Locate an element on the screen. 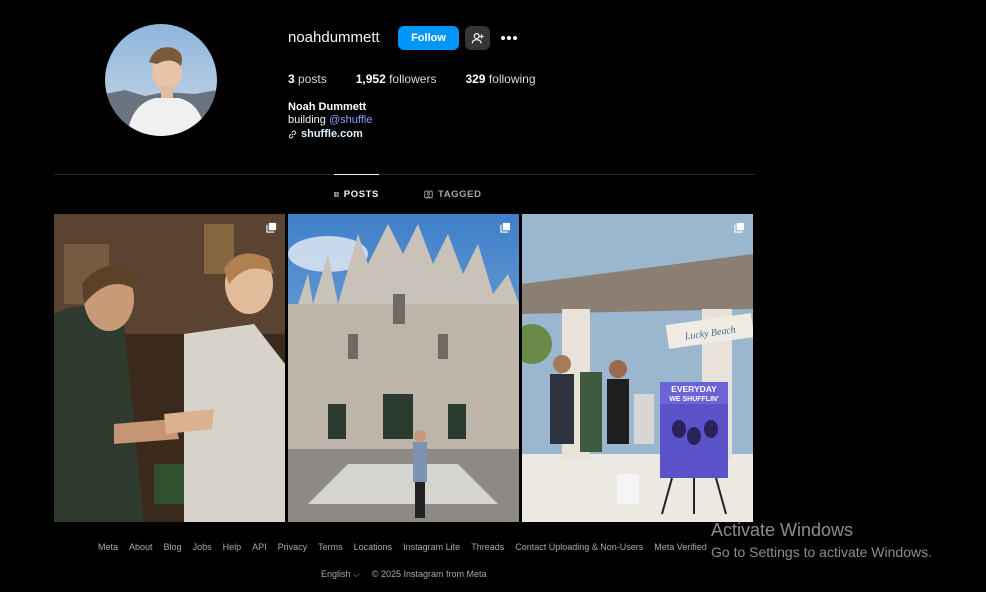  footer-link: Meta Verified is located at coordinates (680, 547).